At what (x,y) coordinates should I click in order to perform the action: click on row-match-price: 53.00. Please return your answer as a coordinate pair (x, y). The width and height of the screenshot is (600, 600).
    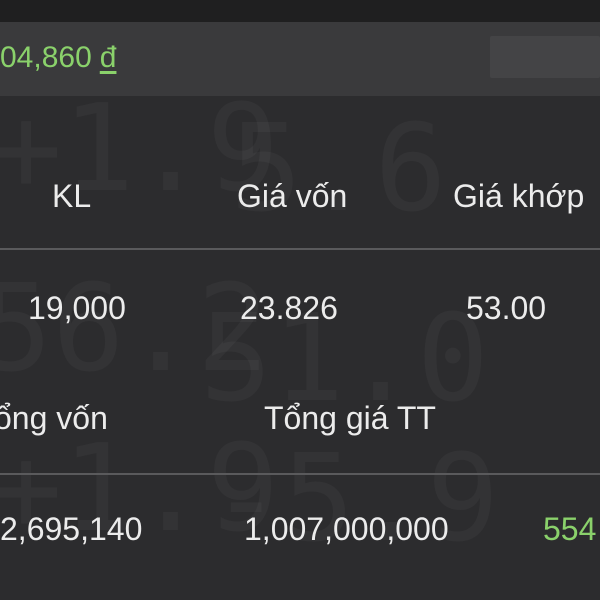
    Looking at the image, I should click on (506, 308).